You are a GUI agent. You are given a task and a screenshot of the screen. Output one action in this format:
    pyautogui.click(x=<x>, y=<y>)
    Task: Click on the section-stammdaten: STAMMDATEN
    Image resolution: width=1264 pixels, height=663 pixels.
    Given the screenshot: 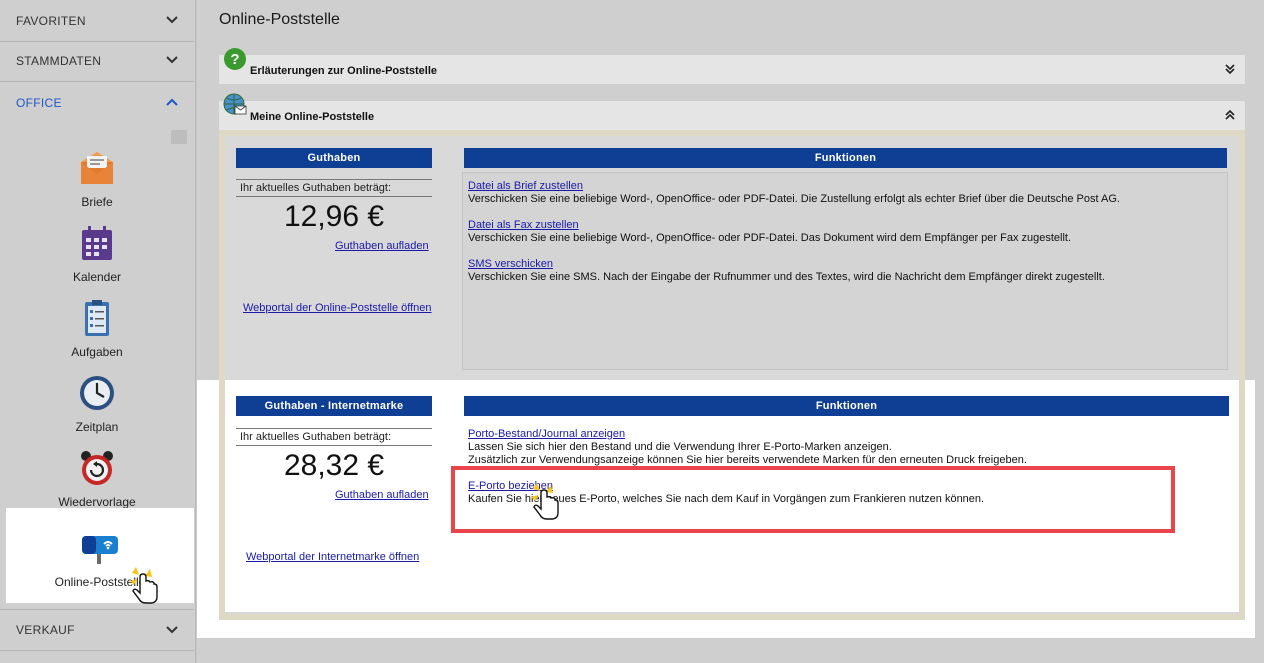 What is the action you would take?
    pyautogui.click(x=97, y=61)
    